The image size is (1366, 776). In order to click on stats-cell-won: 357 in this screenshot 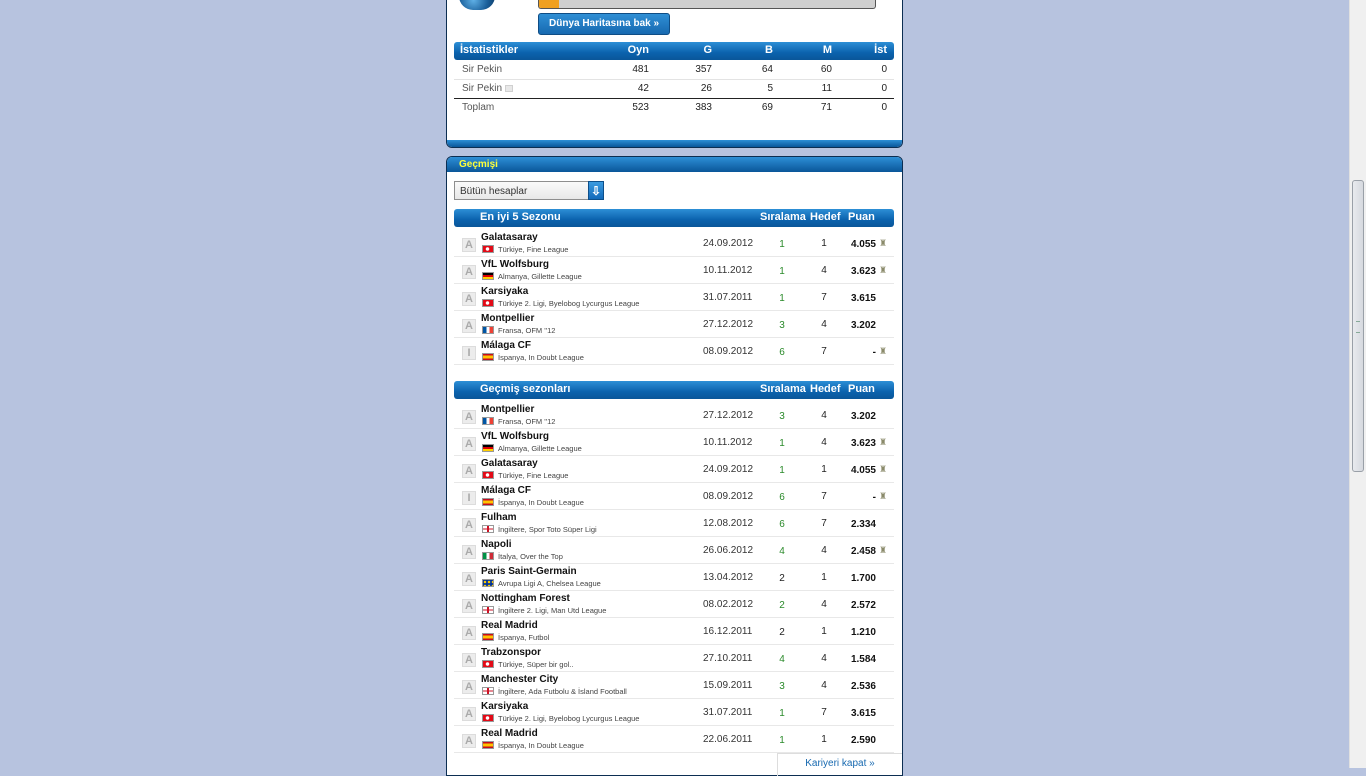, I will do `click(703, 69)`.